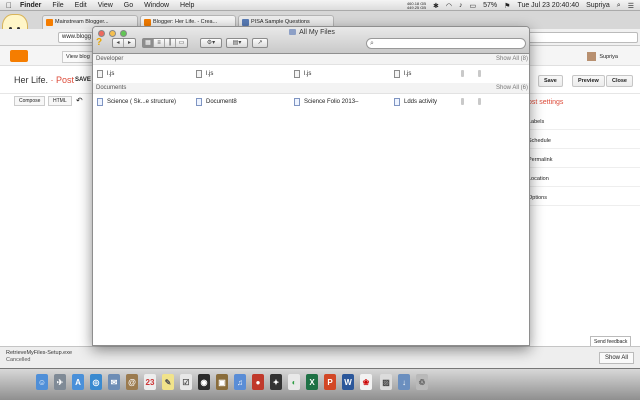  What do you see at coordinates (19, 56) in the screenshot?
I see `blogger-logo-icon` at bounding box center [19, 56].